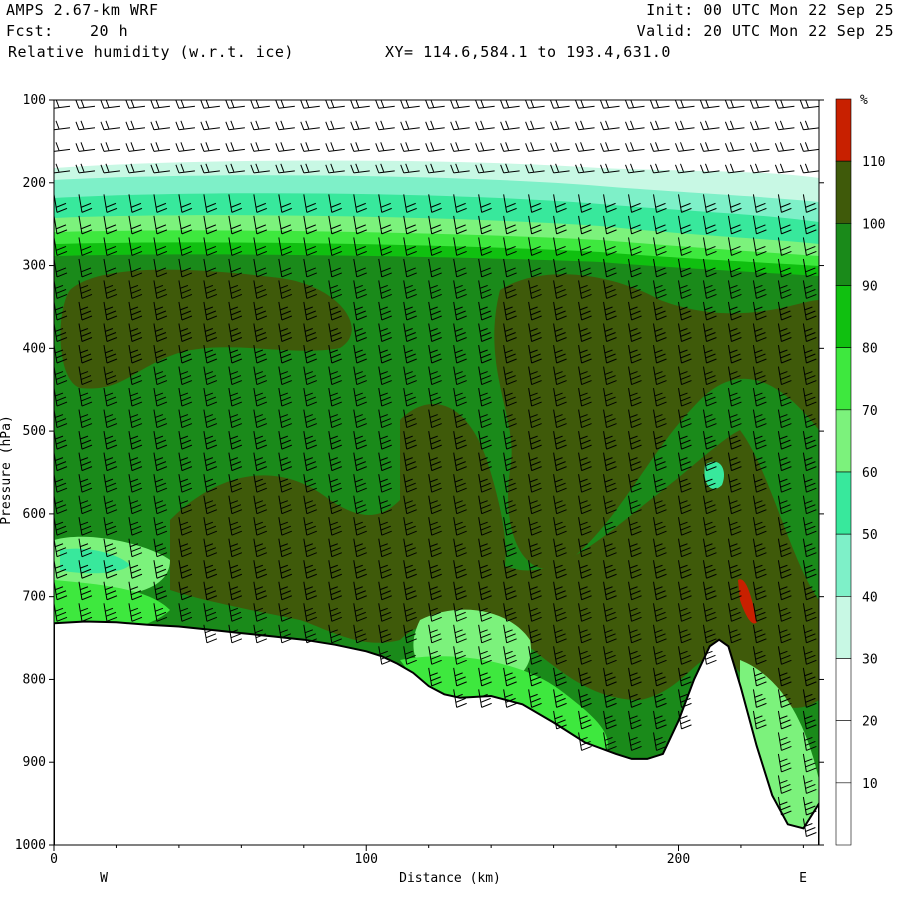 The height and width of the screenshot is (900, 900). What do you see at coordinates (864, 100) in the screenshot?
I see `colorbar-unit: %` at bounding box center [864, 100].